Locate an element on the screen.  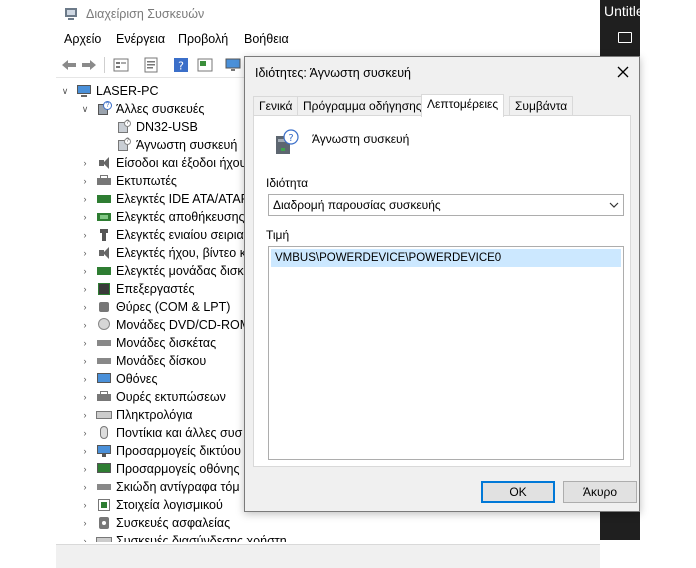
tree-item-storage-controllers: › Ελεγκτές αποθήκευσης is located at coordinates (162, 217).